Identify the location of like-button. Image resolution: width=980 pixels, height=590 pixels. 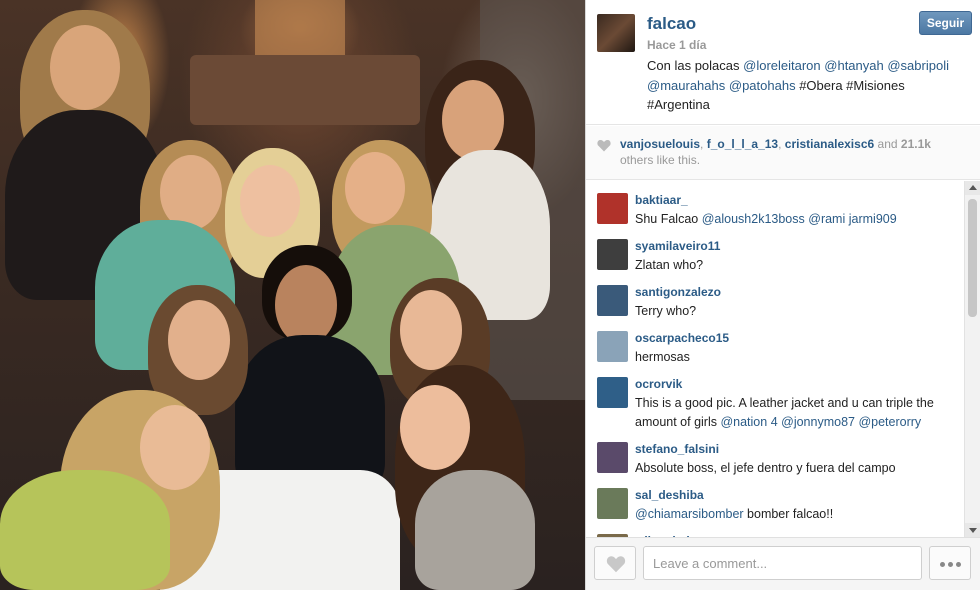
(615, 563).